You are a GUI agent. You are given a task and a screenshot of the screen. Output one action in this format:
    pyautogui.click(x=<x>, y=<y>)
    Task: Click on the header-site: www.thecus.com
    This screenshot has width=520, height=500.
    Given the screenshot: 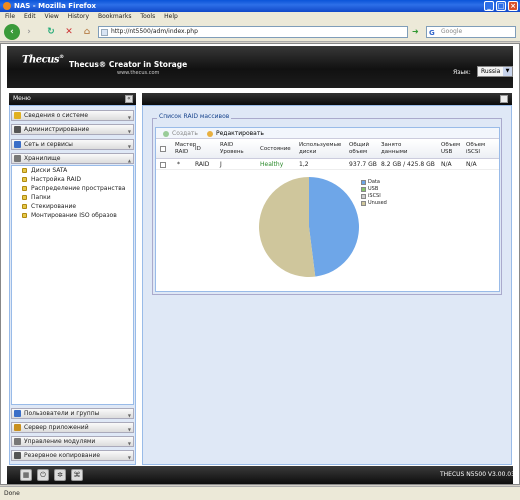 What is the action you would take?
    pyautogui.click(x=138, y=73)
    